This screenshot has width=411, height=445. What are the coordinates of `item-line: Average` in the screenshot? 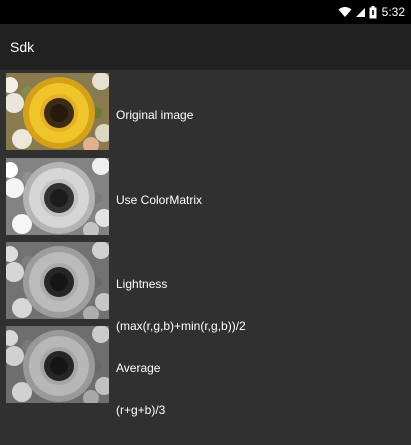 It's located at (138, 368).